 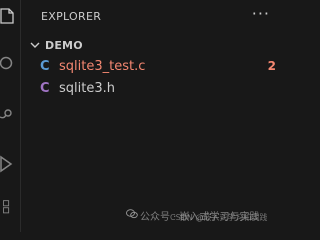 What do you see at coordinates (35, 45) in the screenshot?
I see `chevron-down-icon` at bounding box center [35, 45].